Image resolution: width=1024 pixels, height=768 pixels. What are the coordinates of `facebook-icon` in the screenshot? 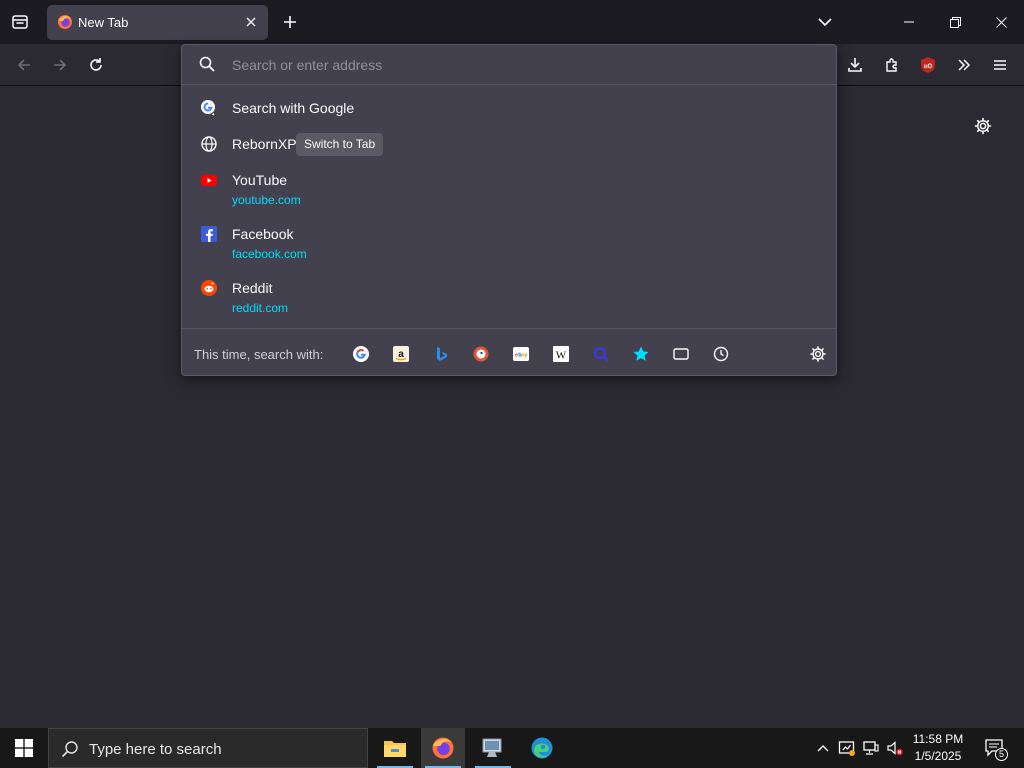 It's located at (209, 234).